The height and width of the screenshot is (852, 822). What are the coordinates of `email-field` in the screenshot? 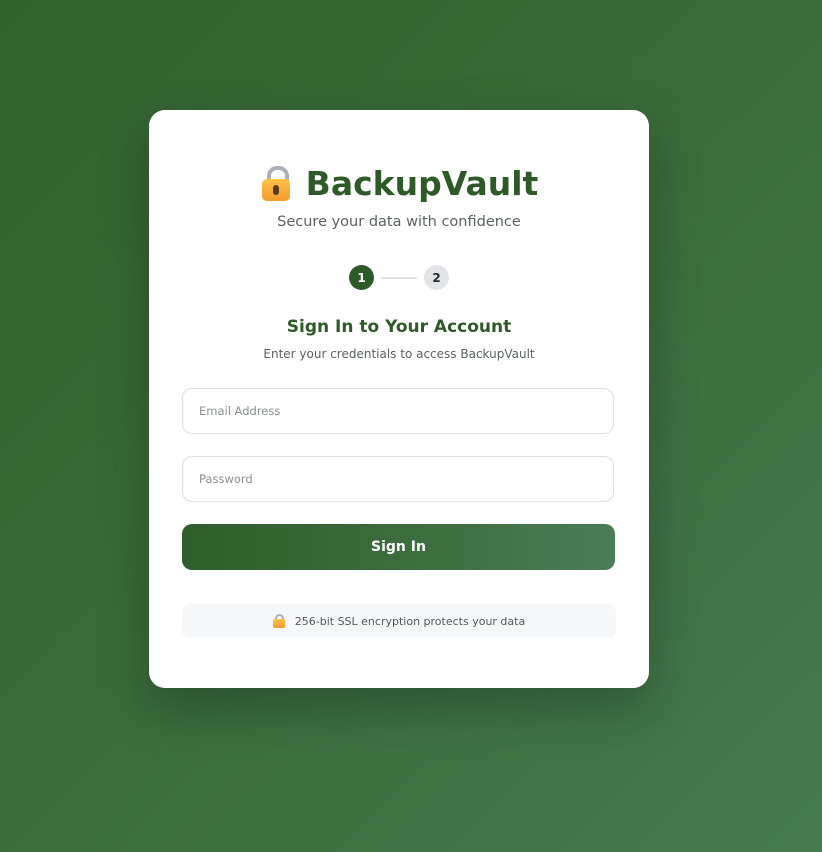 It's located at (398, 411).